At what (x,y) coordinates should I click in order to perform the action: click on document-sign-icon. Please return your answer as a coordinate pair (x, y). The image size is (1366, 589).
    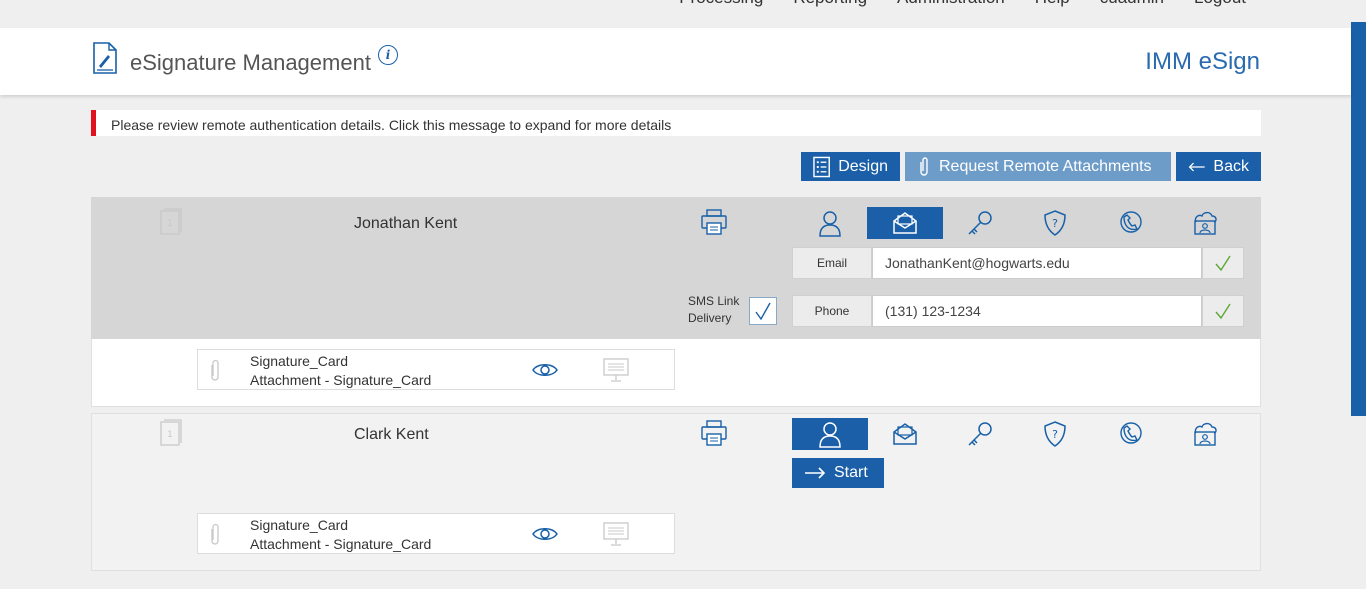
    Looking at the image, I should click on (105, 60).